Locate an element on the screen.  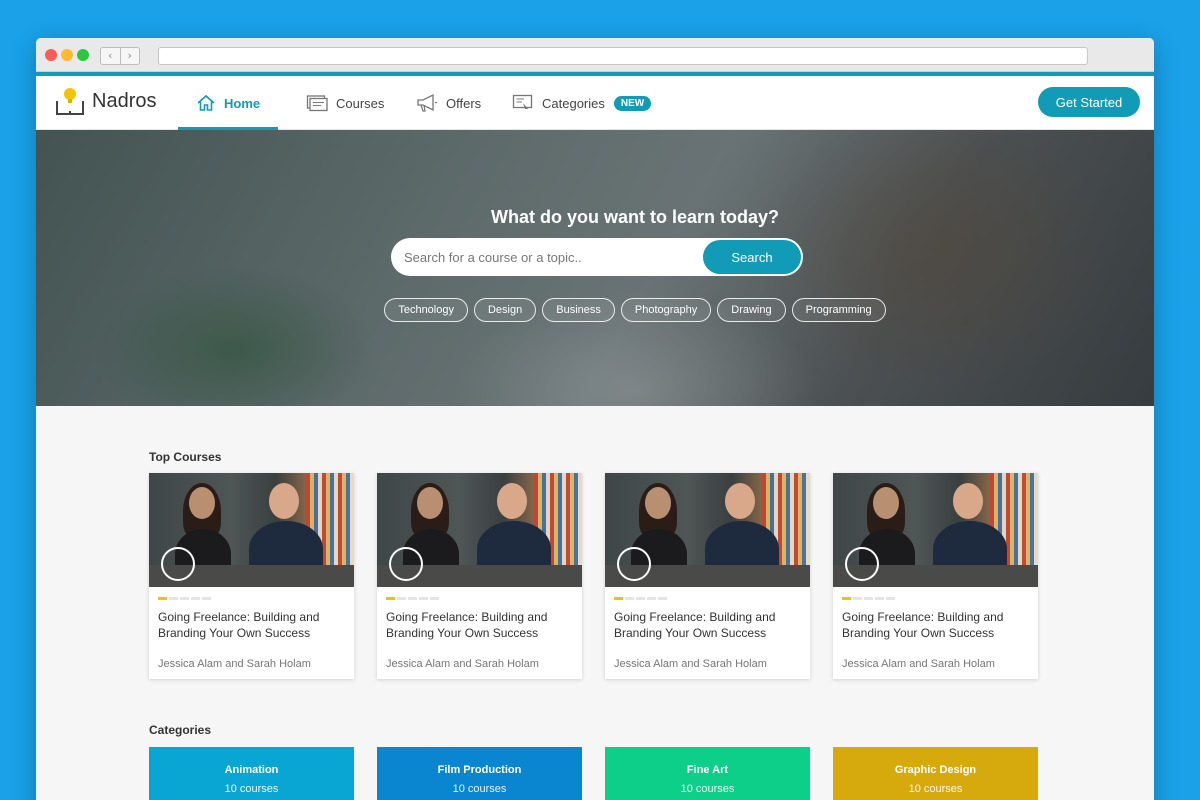
book-bulb-logo-icon is located at coordinates (70, 101).